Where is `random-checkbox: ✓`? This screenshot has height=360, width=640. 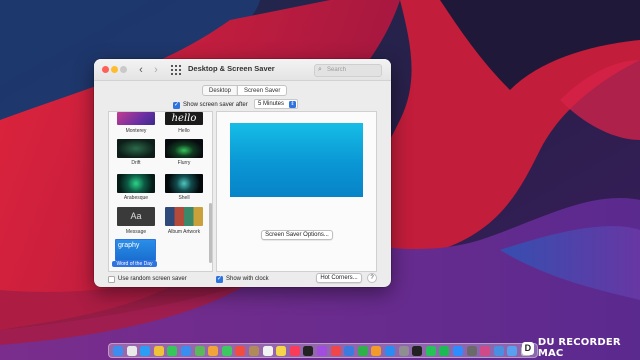
random-checkbox: ✓ is located at coordinates (111, 279).